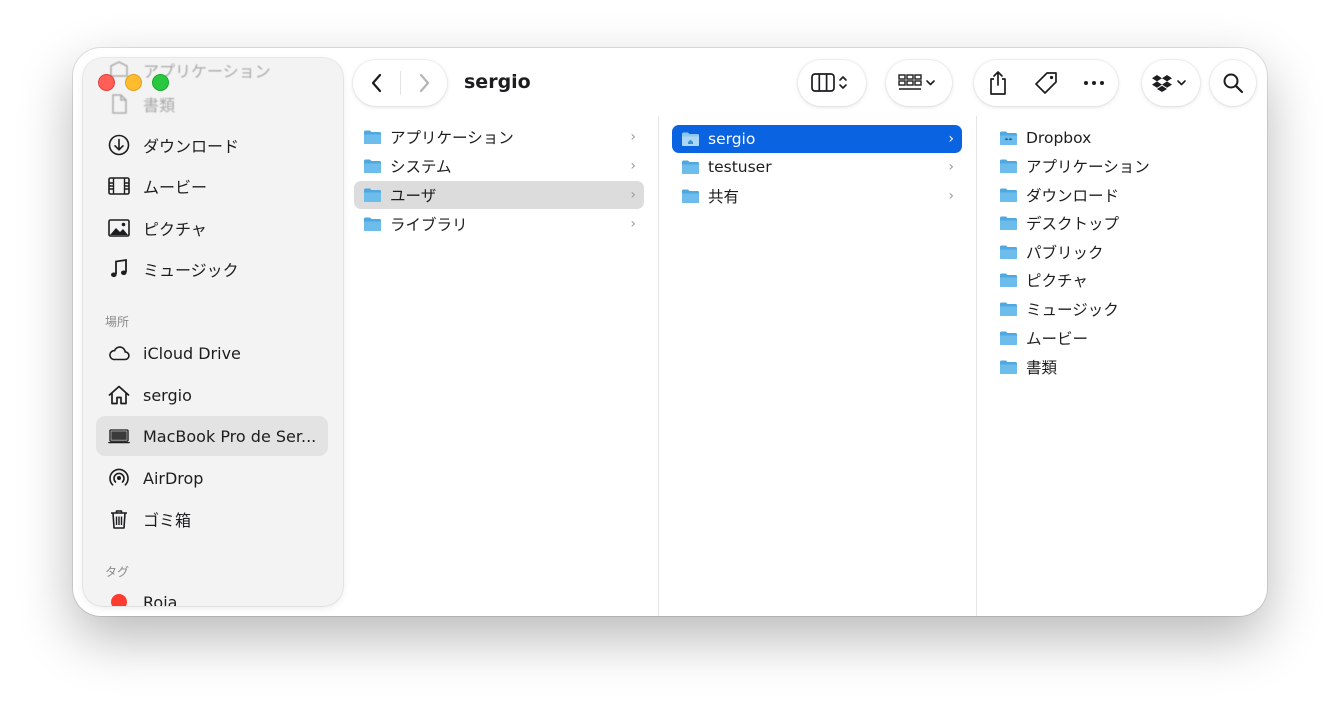 The image size is (1340, 712). Describe the element at coordinates (212, 228) in the screenshot. I see `sidebar-item-pictures: ピクチャ` at that location.